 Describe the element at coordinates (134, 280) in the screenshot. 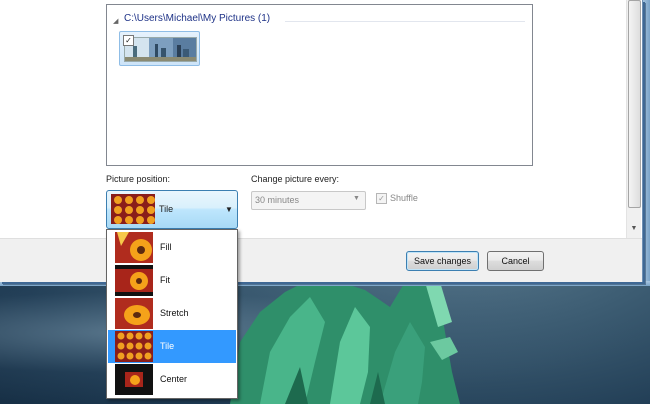

I see `flower-fit-icon` at that location.